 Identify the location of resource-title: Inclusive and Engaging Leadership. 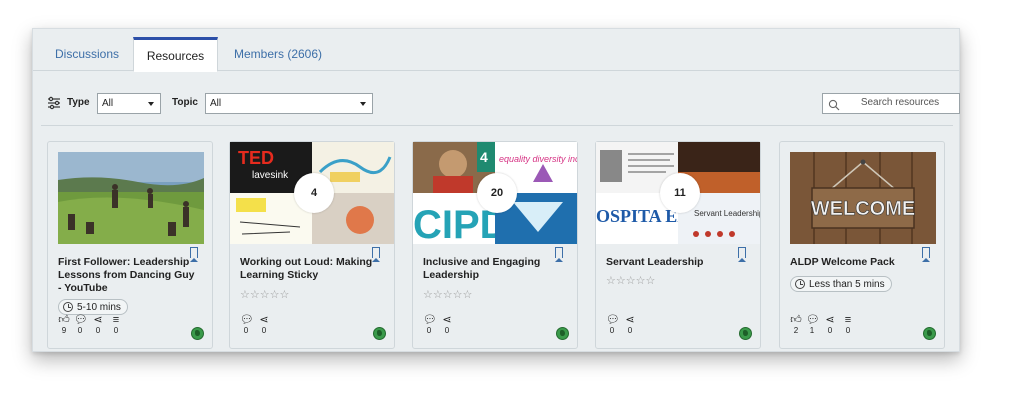
(492, 269).